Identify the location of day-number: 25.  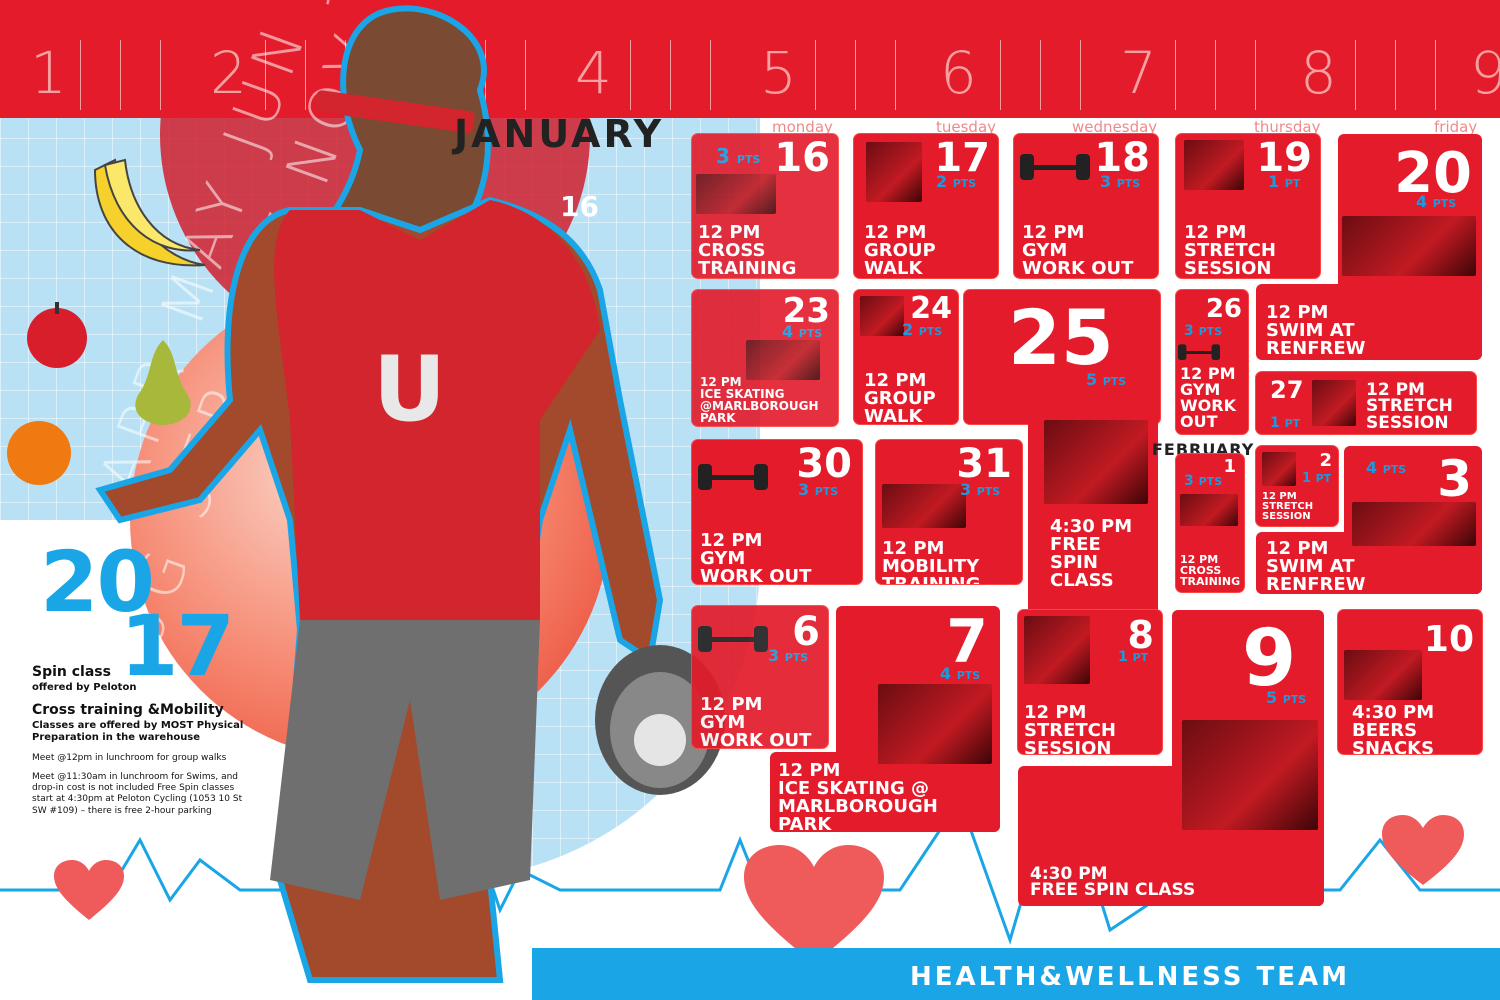
(1061, 337).